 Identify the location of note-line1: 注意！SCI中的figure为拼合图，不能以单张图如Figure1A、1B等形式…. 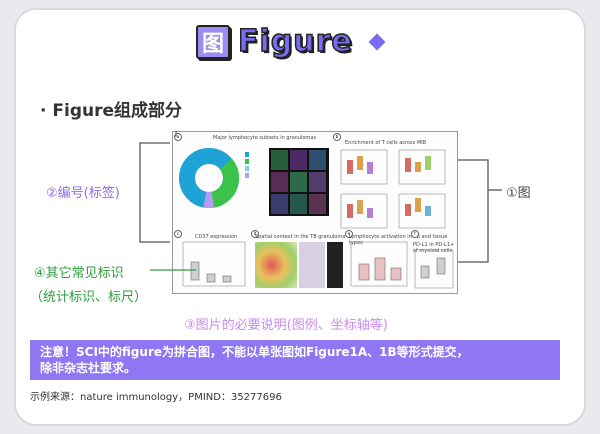
(254, 352).